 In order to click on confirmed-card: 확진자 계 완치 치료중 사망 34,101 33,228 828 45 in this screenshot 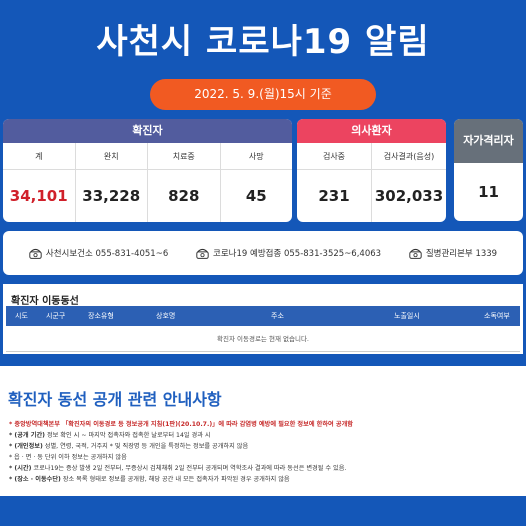, I will do `click(147, 170)`.